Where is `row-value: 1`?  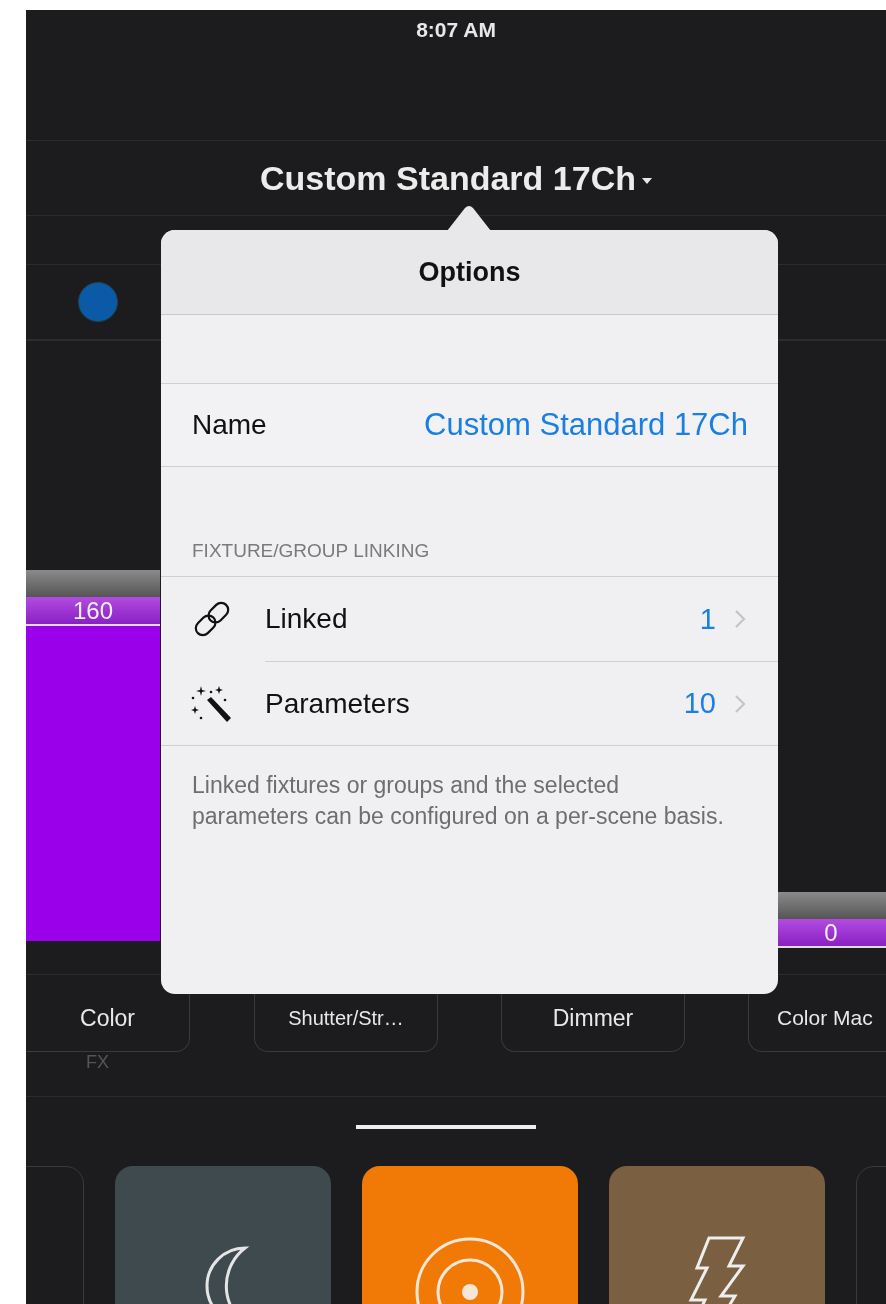 row-value: 1 is located at coordinates (707, 619).